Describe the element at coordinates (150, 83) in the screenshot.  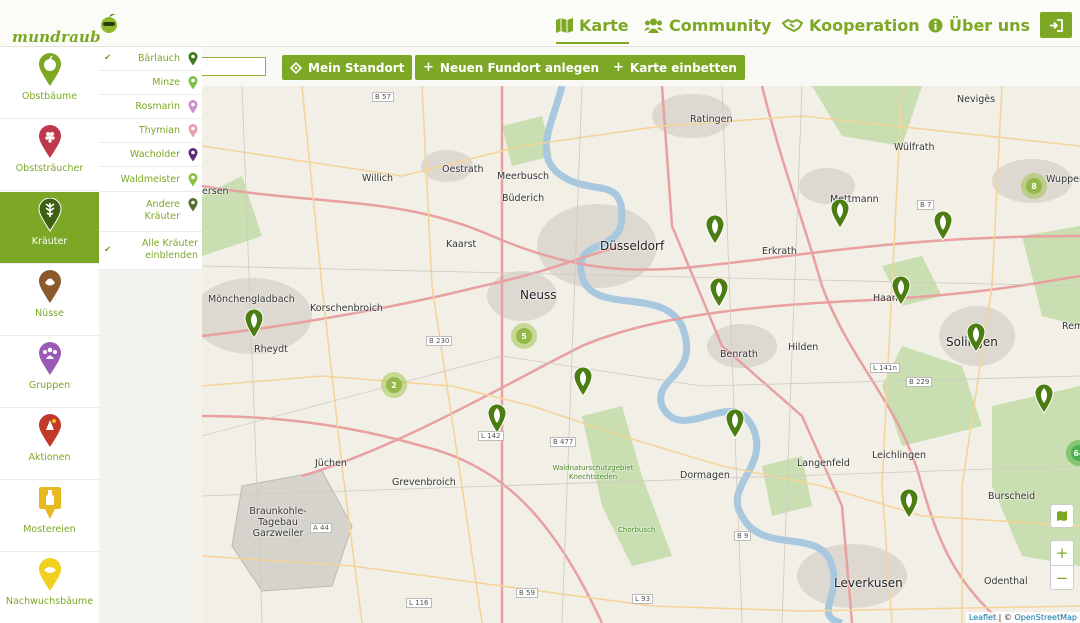
I see `herb-filter-minze: Minze` at that location.